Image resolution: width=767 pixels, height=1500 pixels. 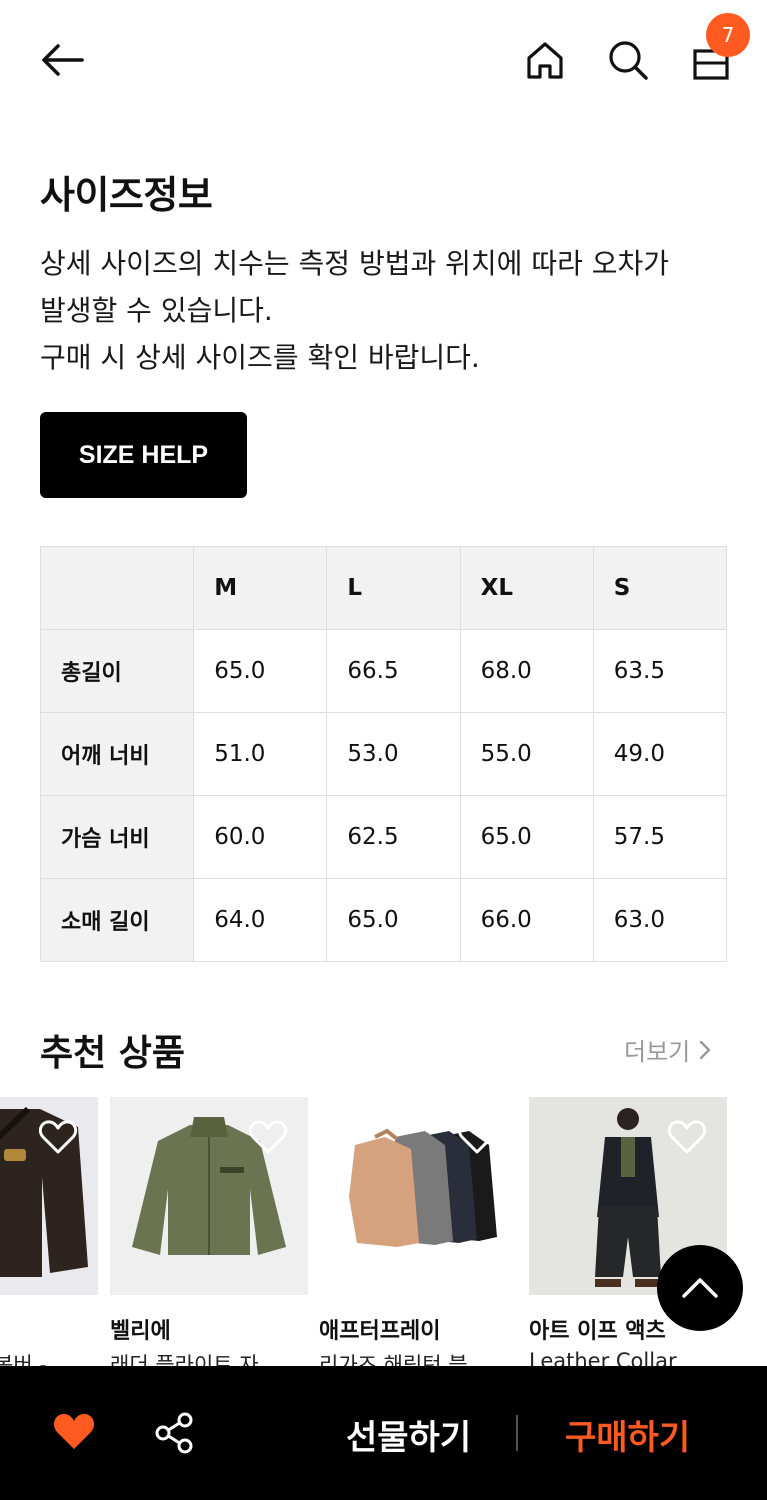 What do you see at coordinates (383, 60) in the screenshot?
I see `top-nav: 7` at bounding box center [383, 60].